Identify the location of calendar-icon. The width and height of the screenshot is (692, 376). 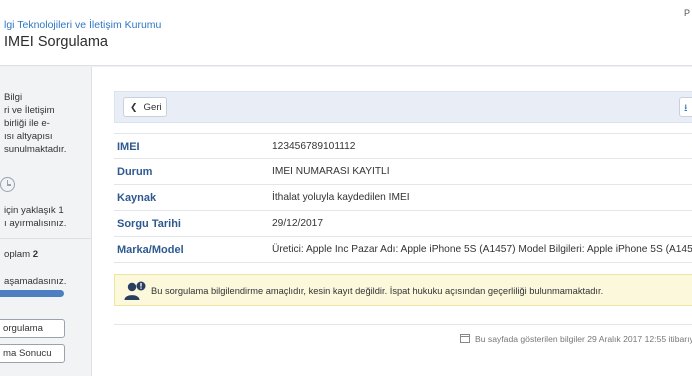
(465, 338).